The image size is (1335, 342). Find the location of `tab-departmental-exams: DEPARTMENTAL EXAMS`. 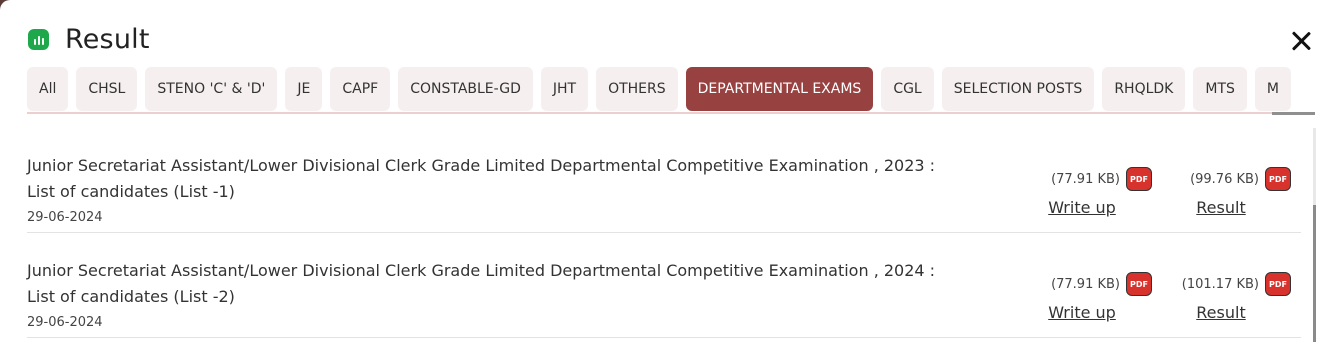

tab-departmental-exams: DEPARTMENTAL EXAMS is located at coordinates (779, 89).